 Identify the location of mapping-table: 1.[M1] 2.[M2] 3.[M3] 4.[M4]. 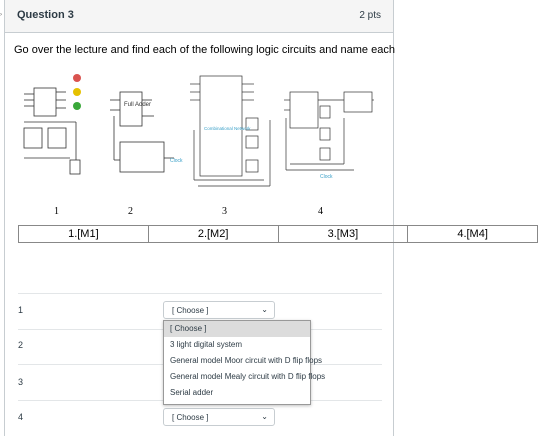
(278, 234).